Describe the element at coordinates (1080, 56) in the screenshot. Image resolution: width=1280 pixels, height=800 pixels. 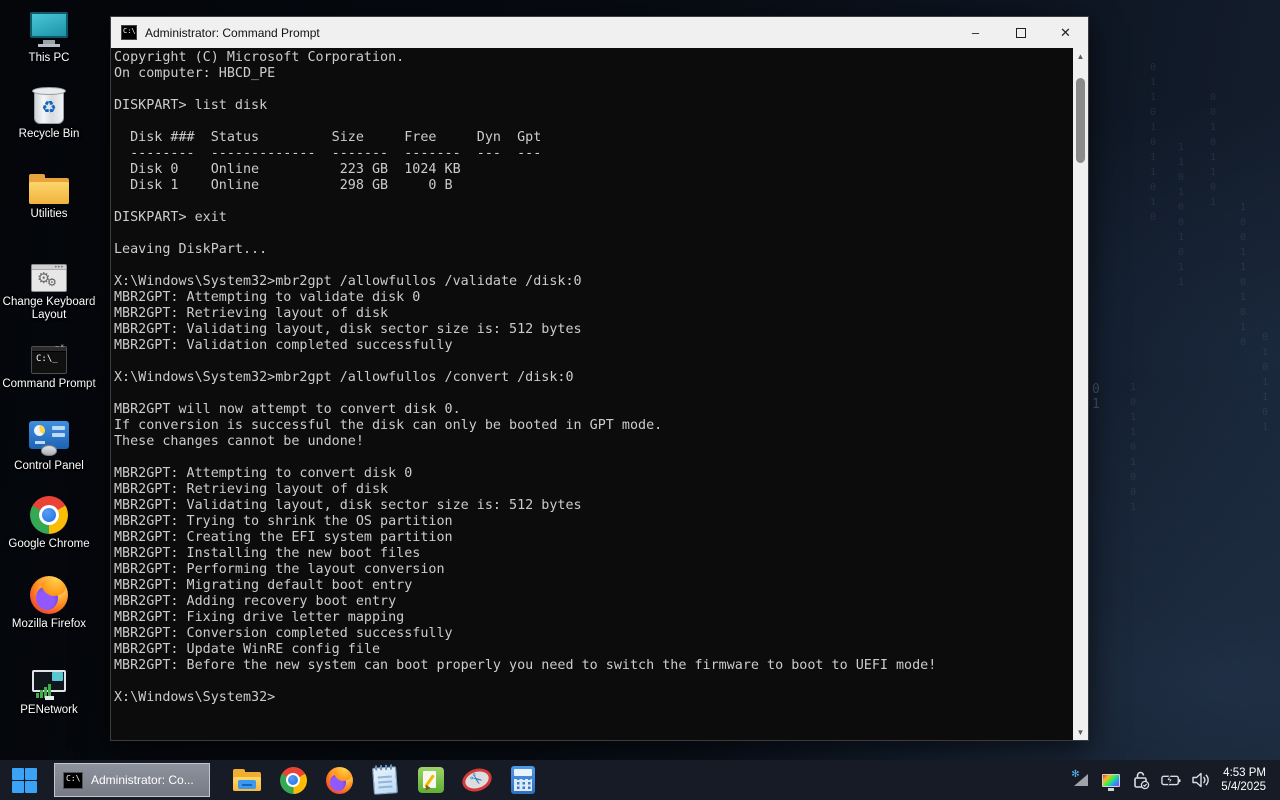
I see `scroll-up-arrow-icon: ▲` at that location.